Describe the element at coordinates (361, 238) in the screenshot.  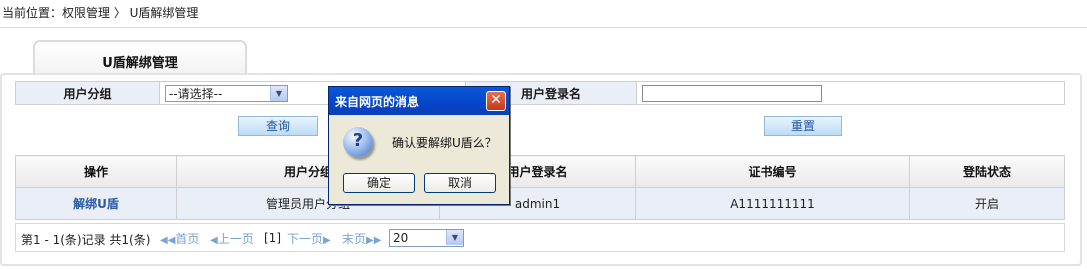
I see `last-page-link: 末页▶▶` at that location.